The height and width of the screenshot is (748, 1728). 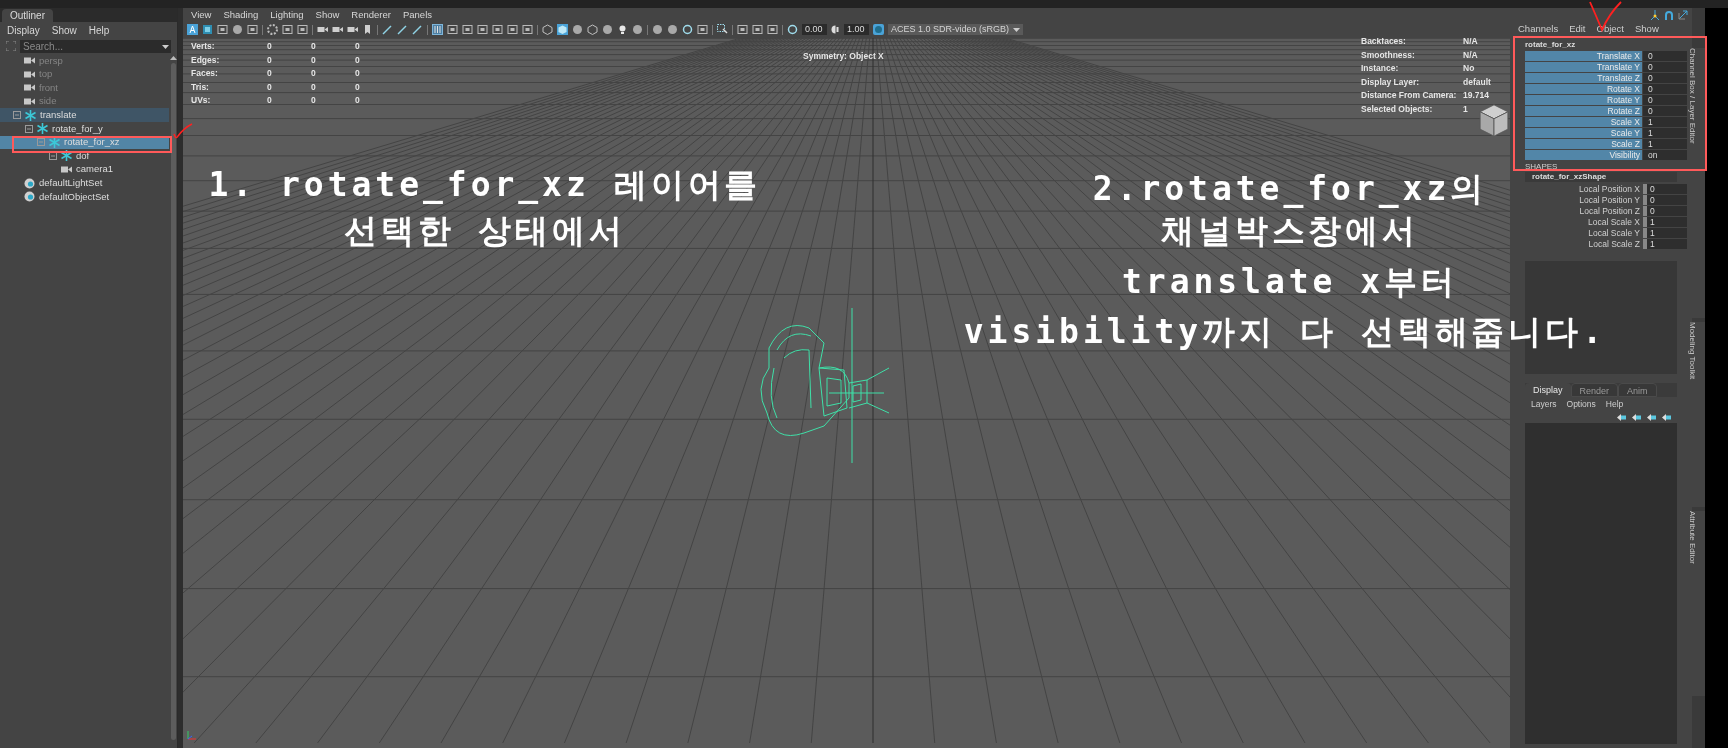 I want to click on hud-label: UVs:, so click(x=201, y=101).